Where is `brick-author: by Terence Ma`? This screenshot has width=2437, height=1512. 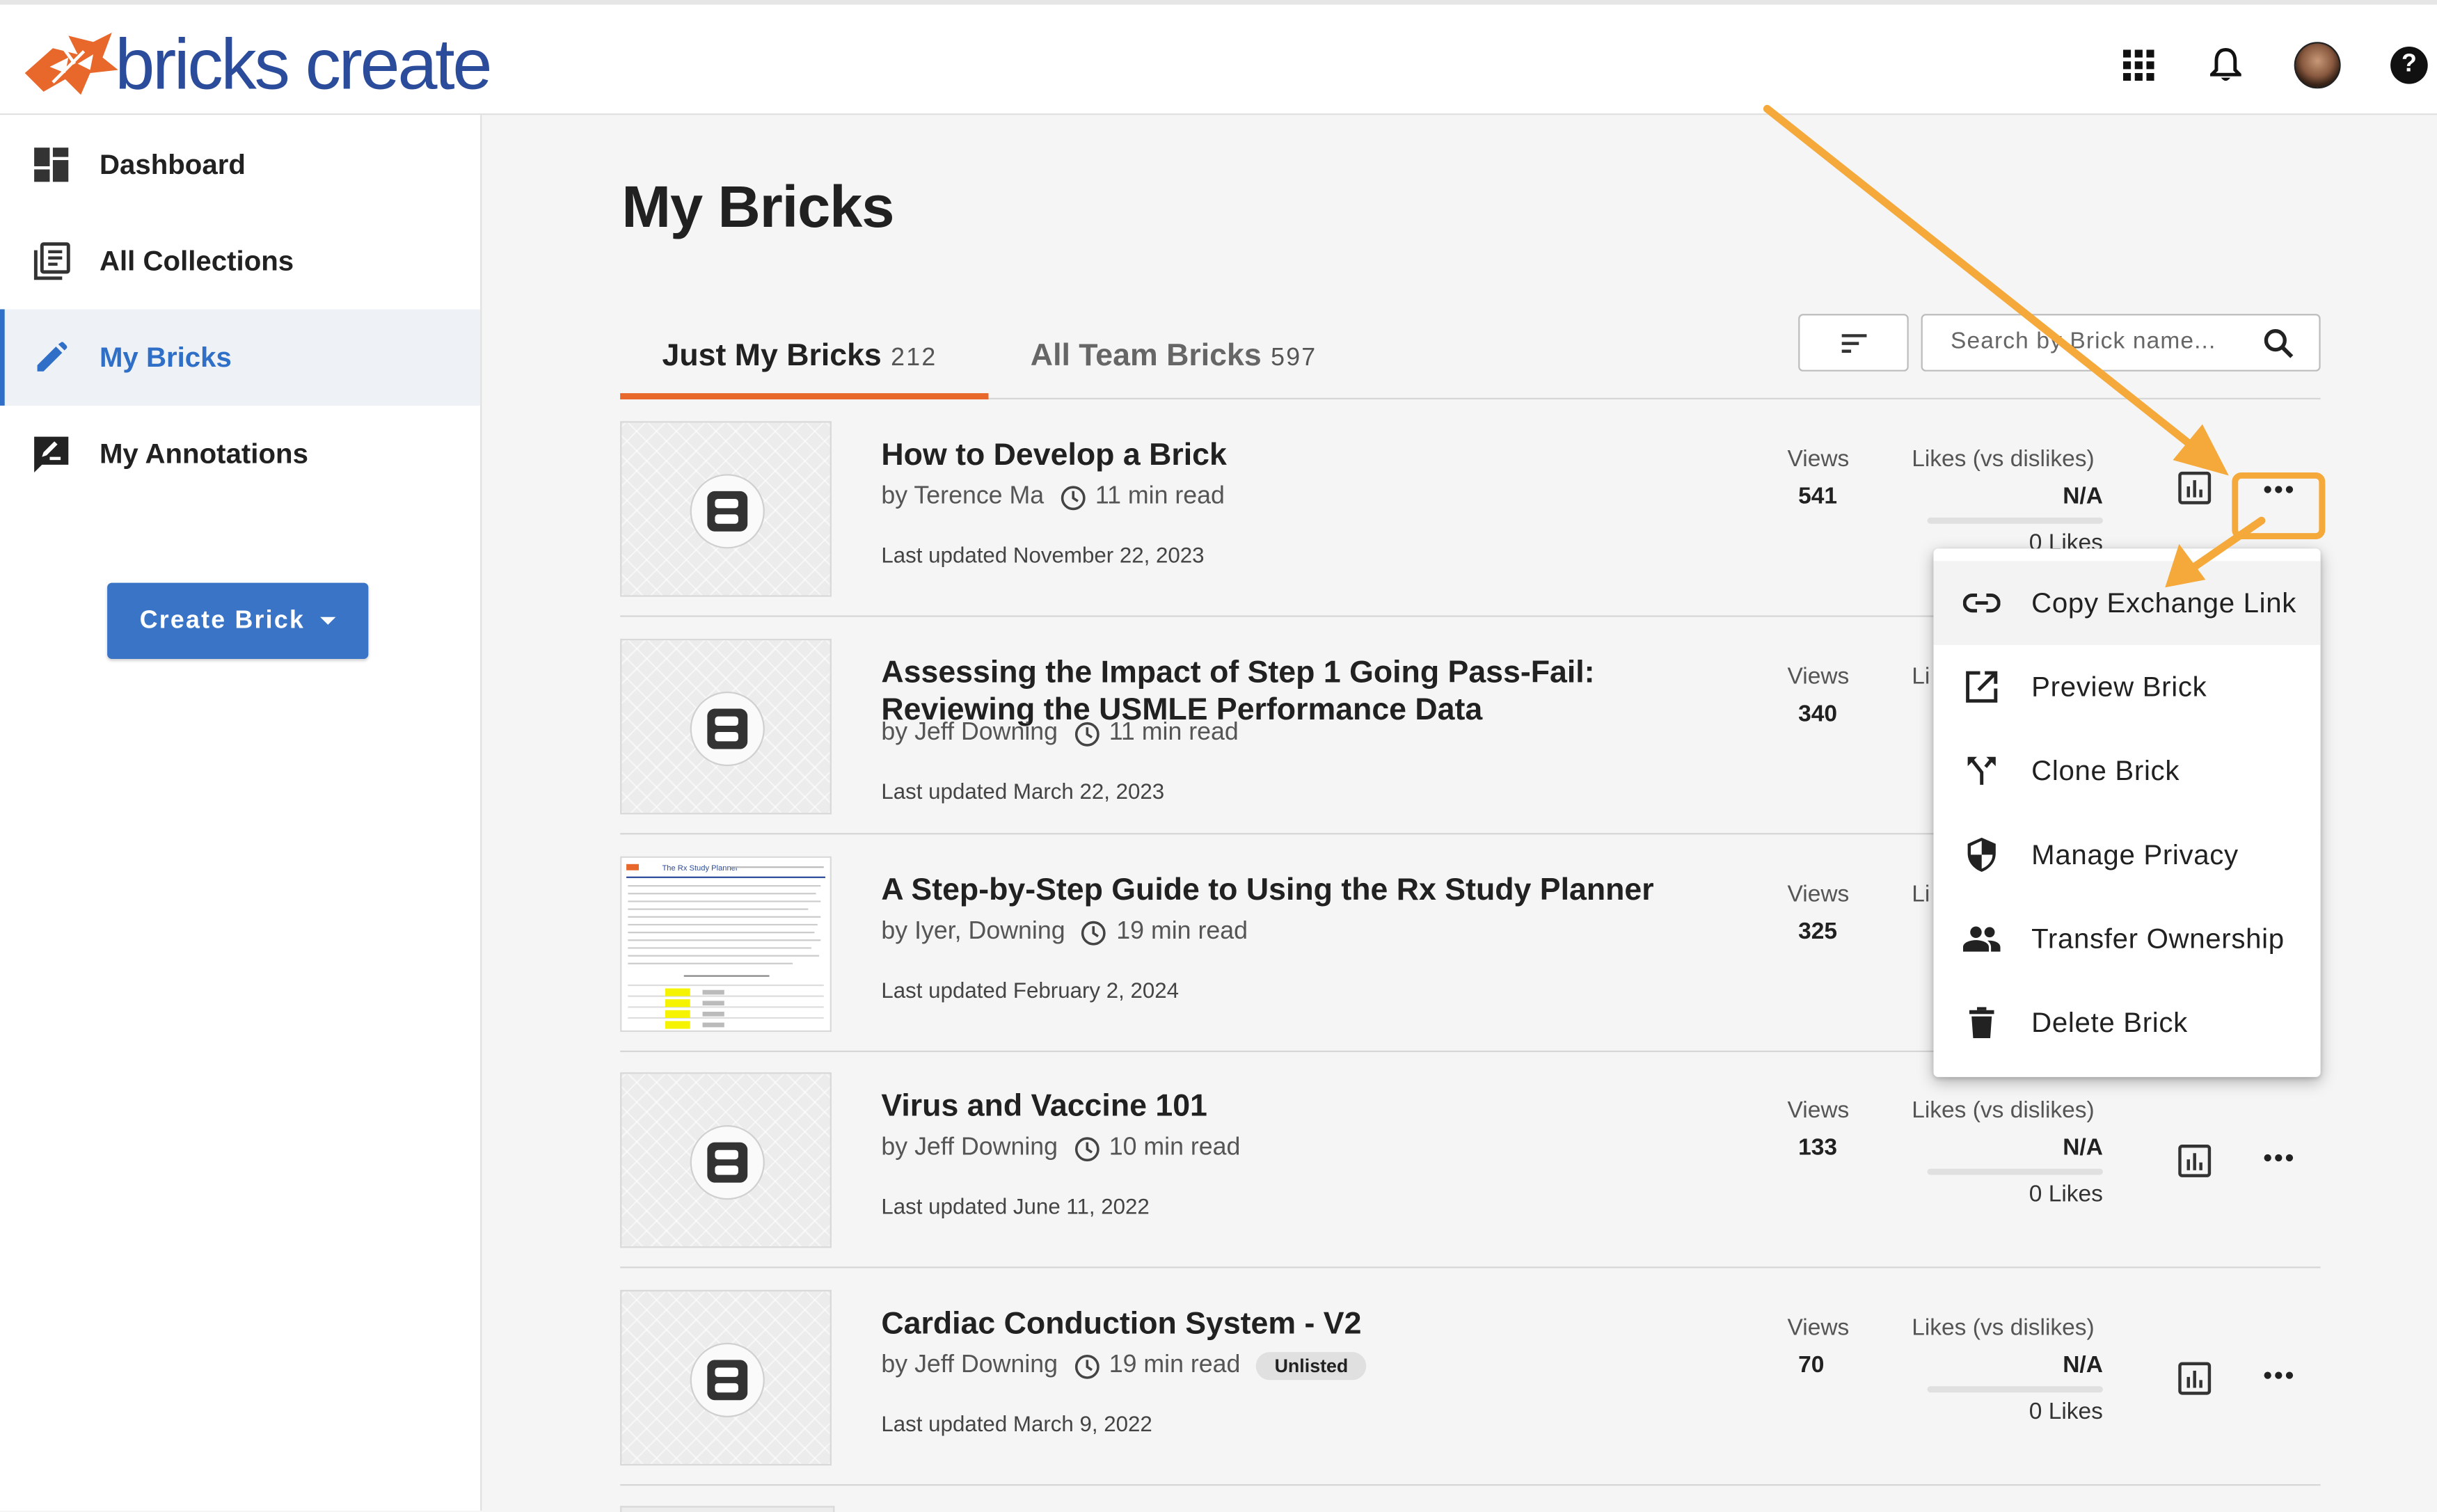
brick-author: by Terence Ma is located at coordinates (963, 496).